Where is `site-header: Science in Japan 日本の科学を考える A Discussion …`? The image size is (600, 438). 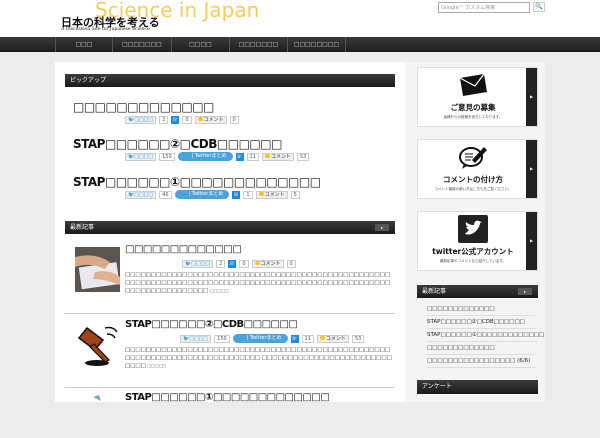 site-header: Science in Japan 日本の科学を考える A Discussion … is located at coordinates (300, 18).